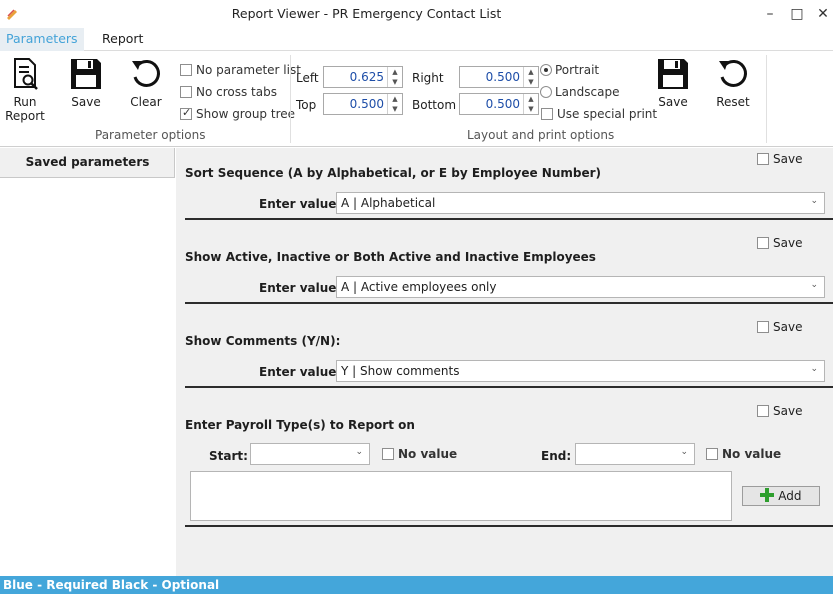 This screenshot has height=594, width=833. Describe the element at coordinates (434, 105) in the screenshot. I see `bottom-margin-label: Bottom` at that location.